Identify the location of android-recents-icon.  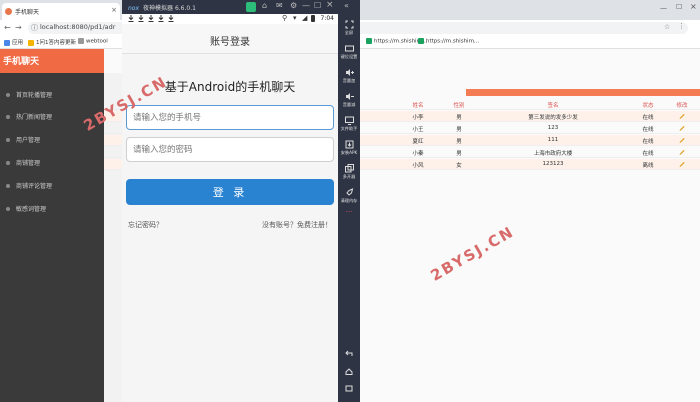
(349, 388).